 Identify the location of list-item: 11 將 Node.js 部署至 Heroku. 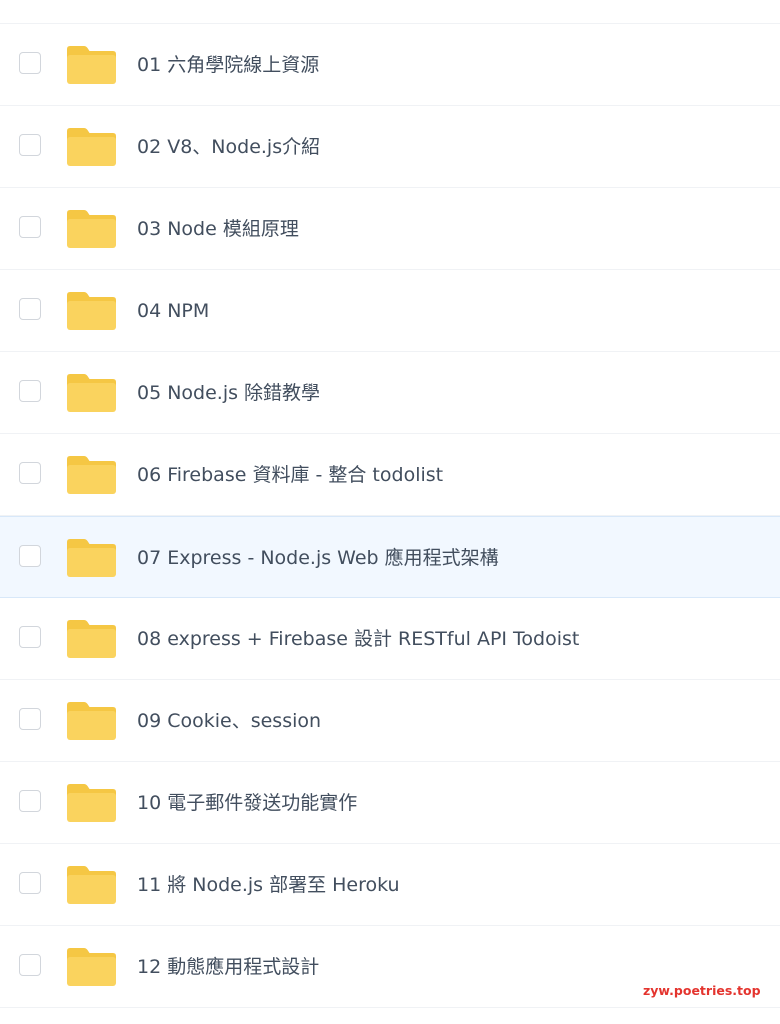
(390, 885).